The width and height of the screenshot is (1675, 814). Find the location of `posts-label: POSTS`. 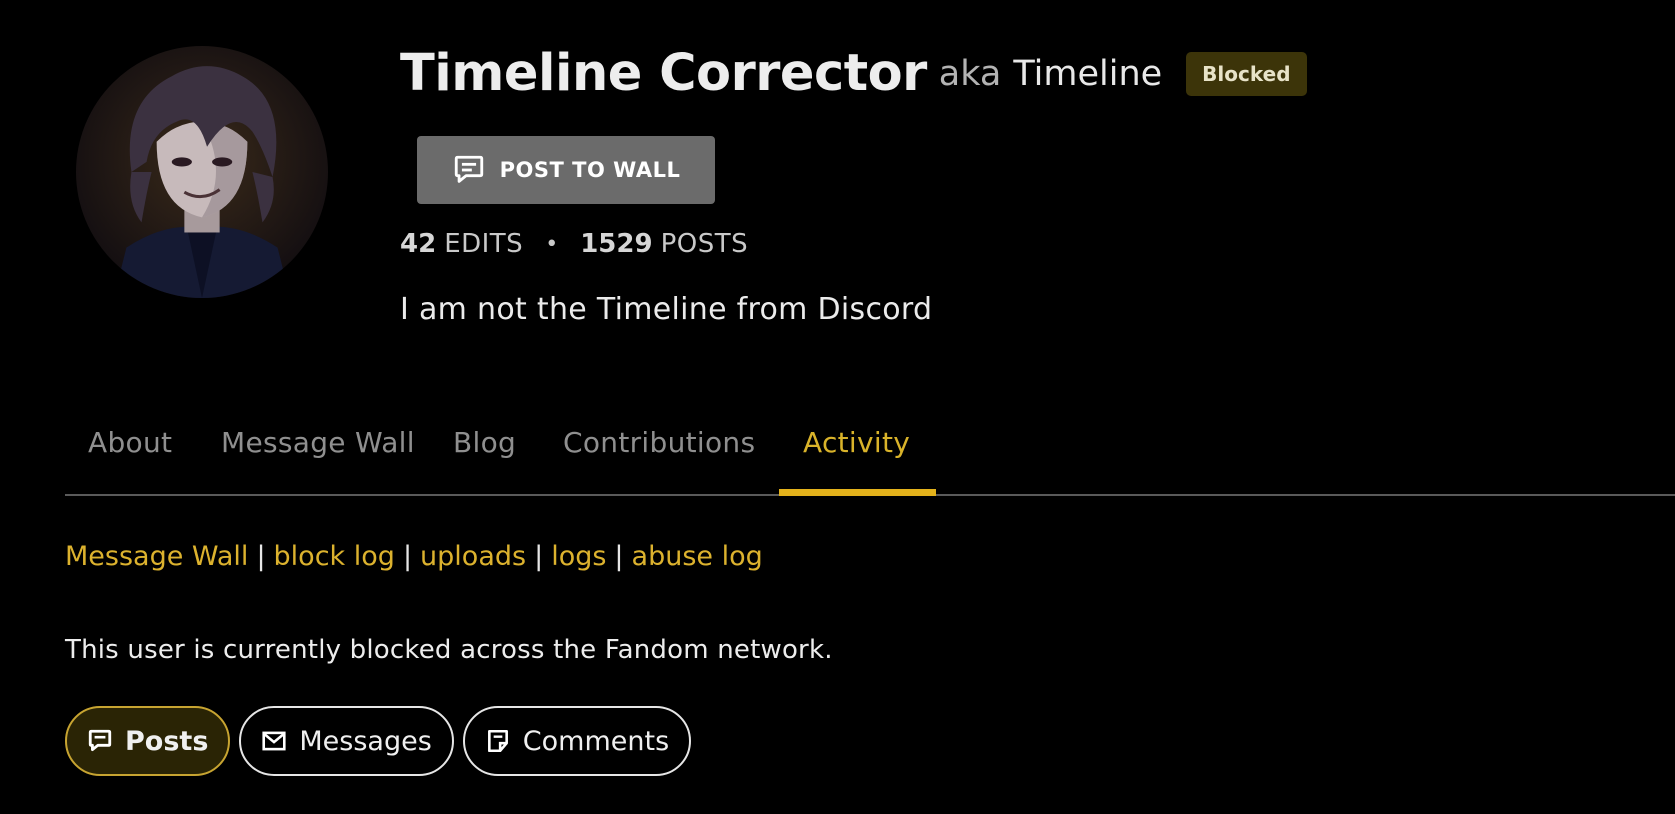

posts-label: POSTS is located at coordinates (704, 244).